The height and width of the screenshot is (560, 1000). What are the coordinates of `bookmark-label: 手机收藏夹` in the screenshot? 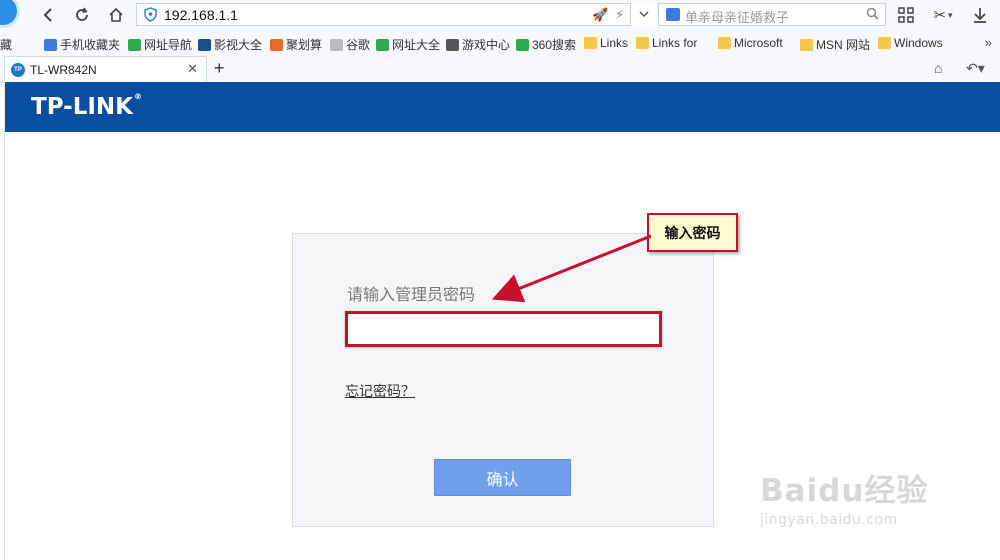 It's located at (90, 45).